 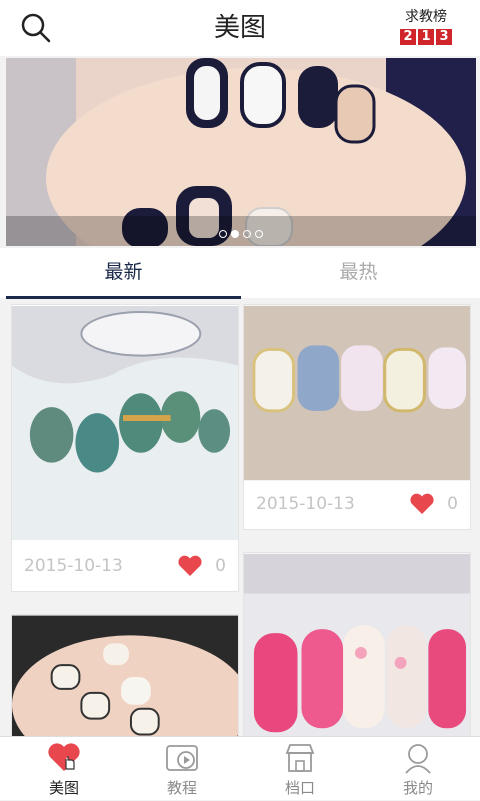 What do you see at coordinates (240, 28) in the screenshot?
I see `top-bar: 美图 求教榜 2 1 3` at bounding box center [240, 28].